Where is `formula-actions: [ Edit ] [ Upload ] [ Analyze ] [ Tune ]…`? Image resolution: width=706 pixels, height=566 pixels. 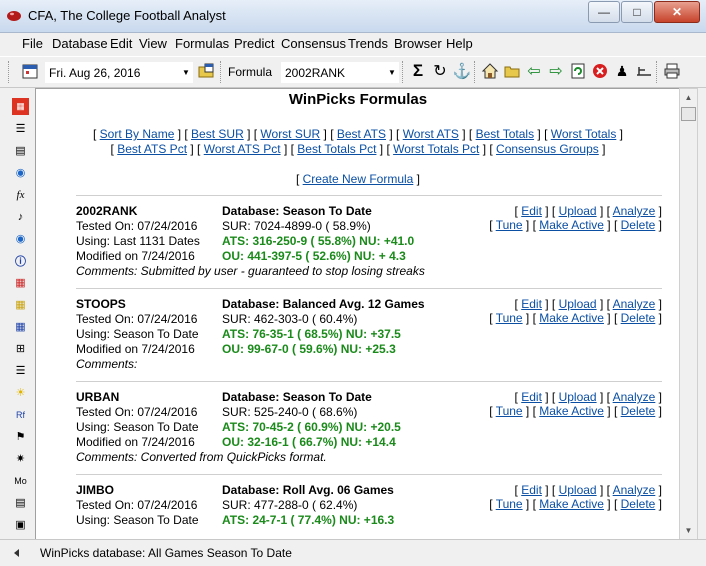 formula-actions: [ Edit ] [ Upload ] [ Analyze ] [ Tune ]… is located at coordinates (575, 497).